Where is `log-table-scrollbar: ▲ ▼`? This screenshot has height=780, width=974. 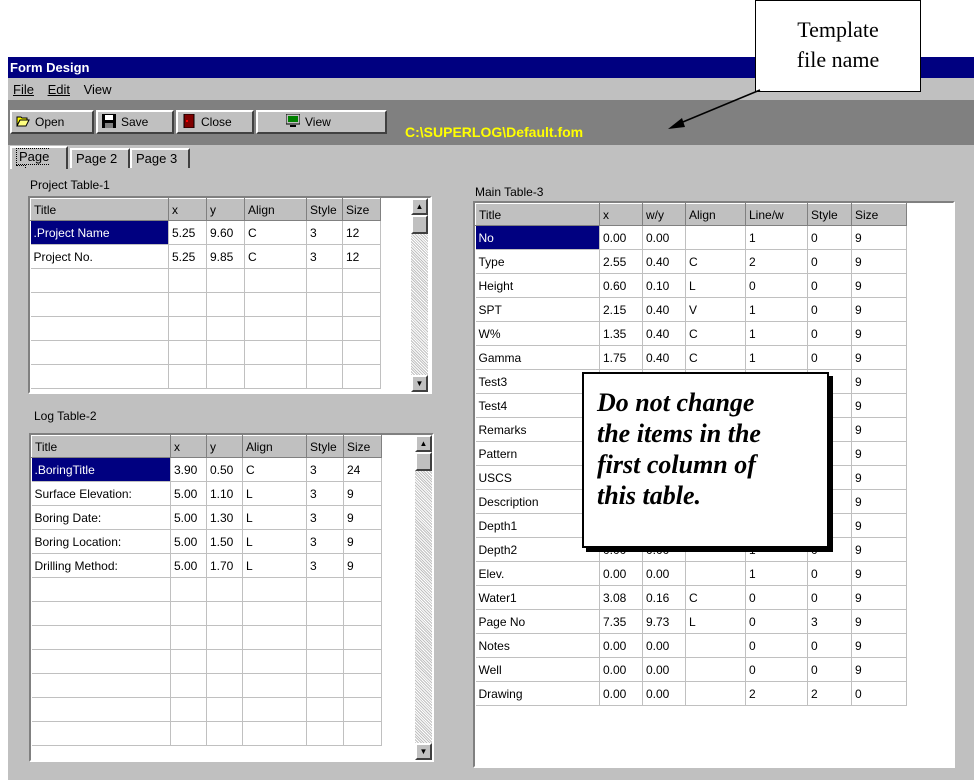 log-table-scrollbar: ▲ ▼ is located at coordinates (423, 597).